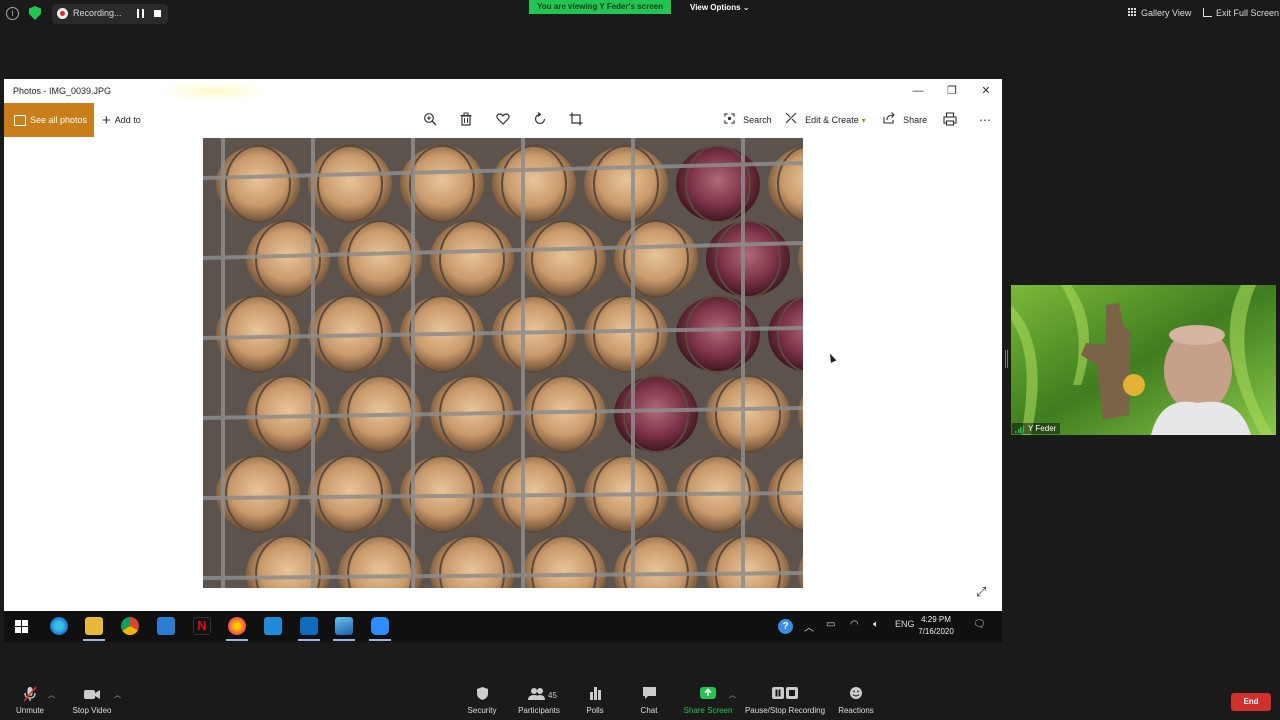 The image size is (1280, 720). What do you see at coordinates (708, 710) in the screenshot?
I see `share-screen-label: Share Screen` at bounding box center [708, 710].